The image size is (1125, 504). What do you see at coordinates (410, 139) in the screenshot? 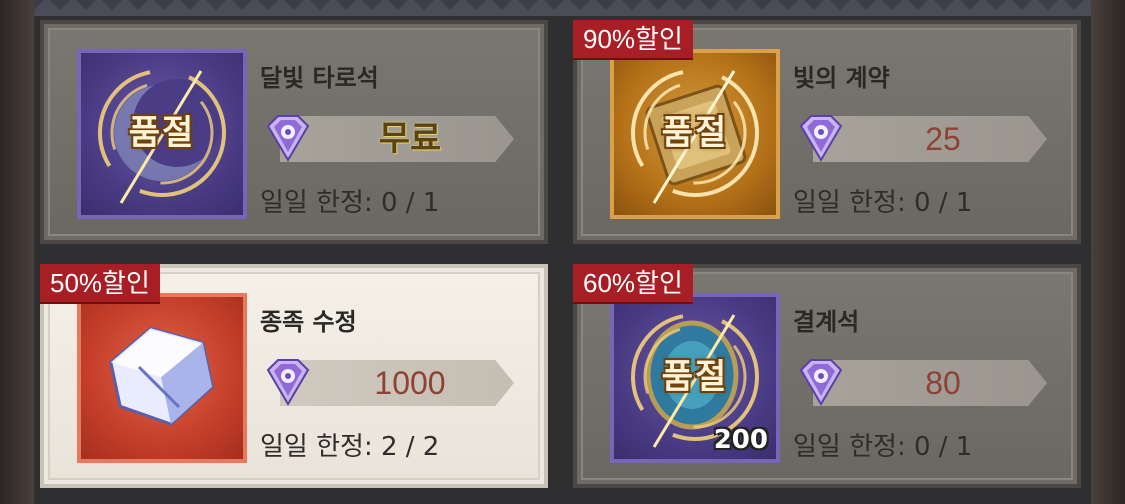
I see `price-value: 무료` at bounding box center [410, 139].